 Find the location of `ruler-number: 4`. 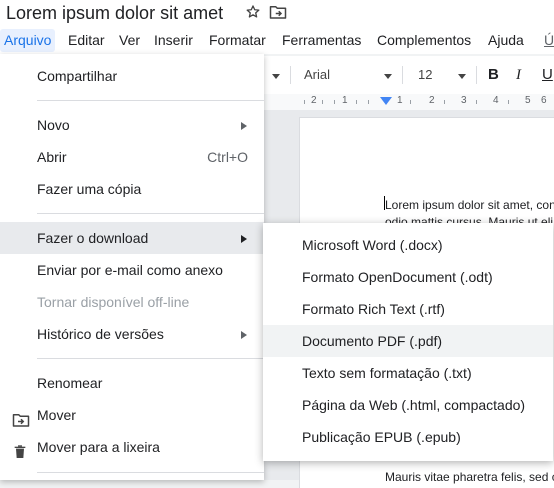

ruler-number: 4 is located at coordinates (496, 100).